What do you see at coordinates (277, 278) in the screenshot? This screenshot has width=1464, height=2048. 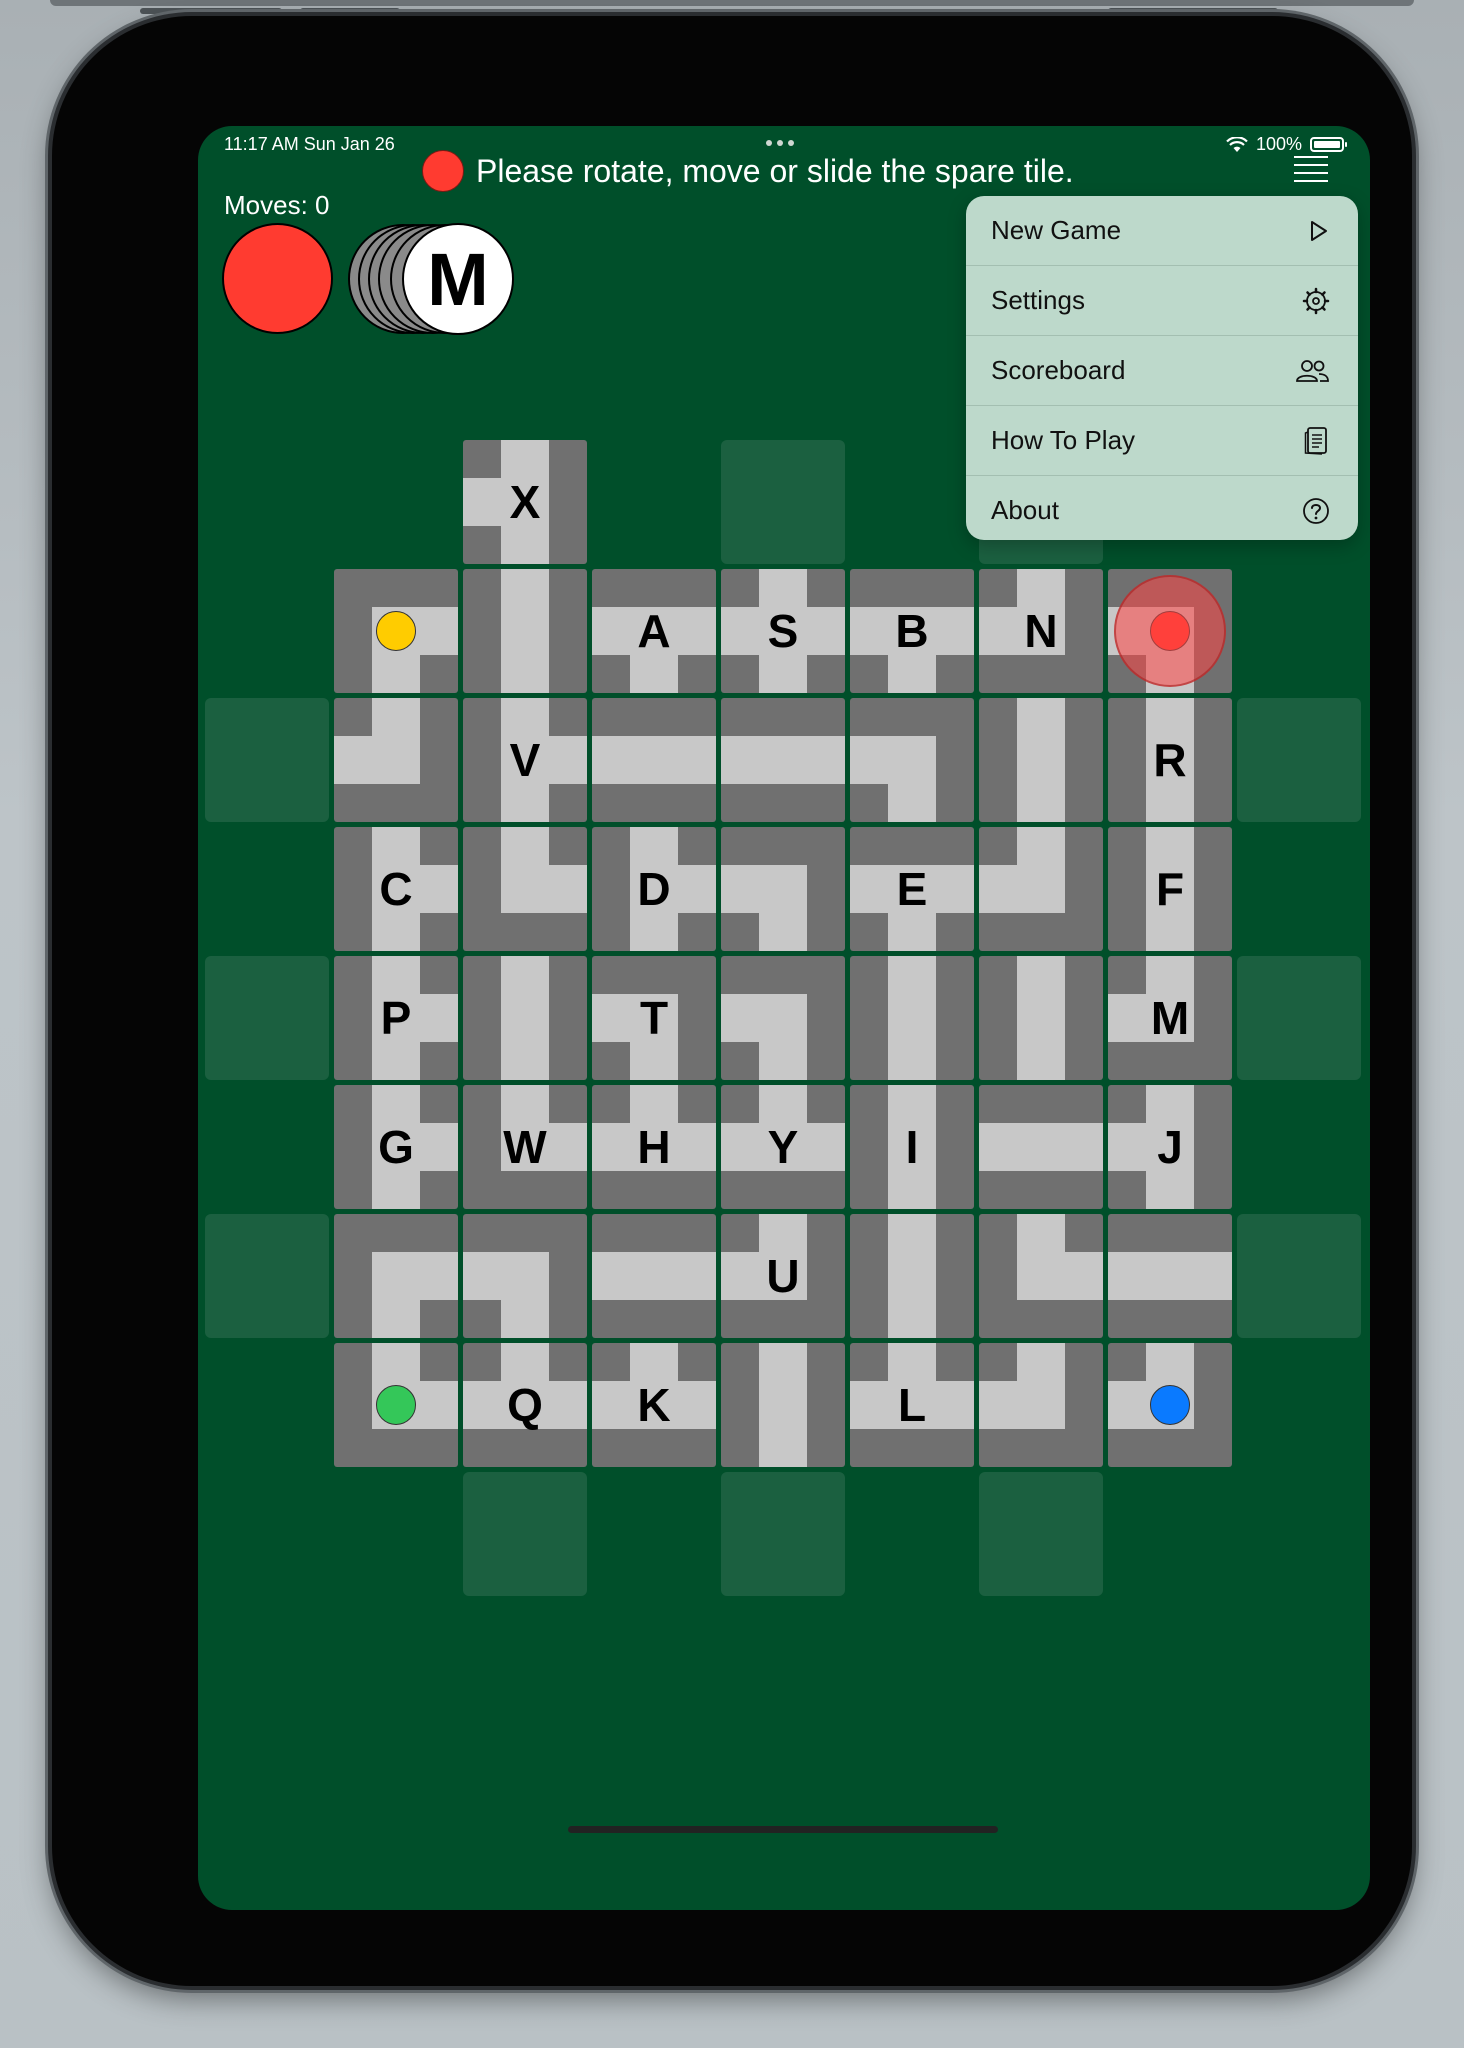 I see `current-player-disc` at bounding box center [277, 278].